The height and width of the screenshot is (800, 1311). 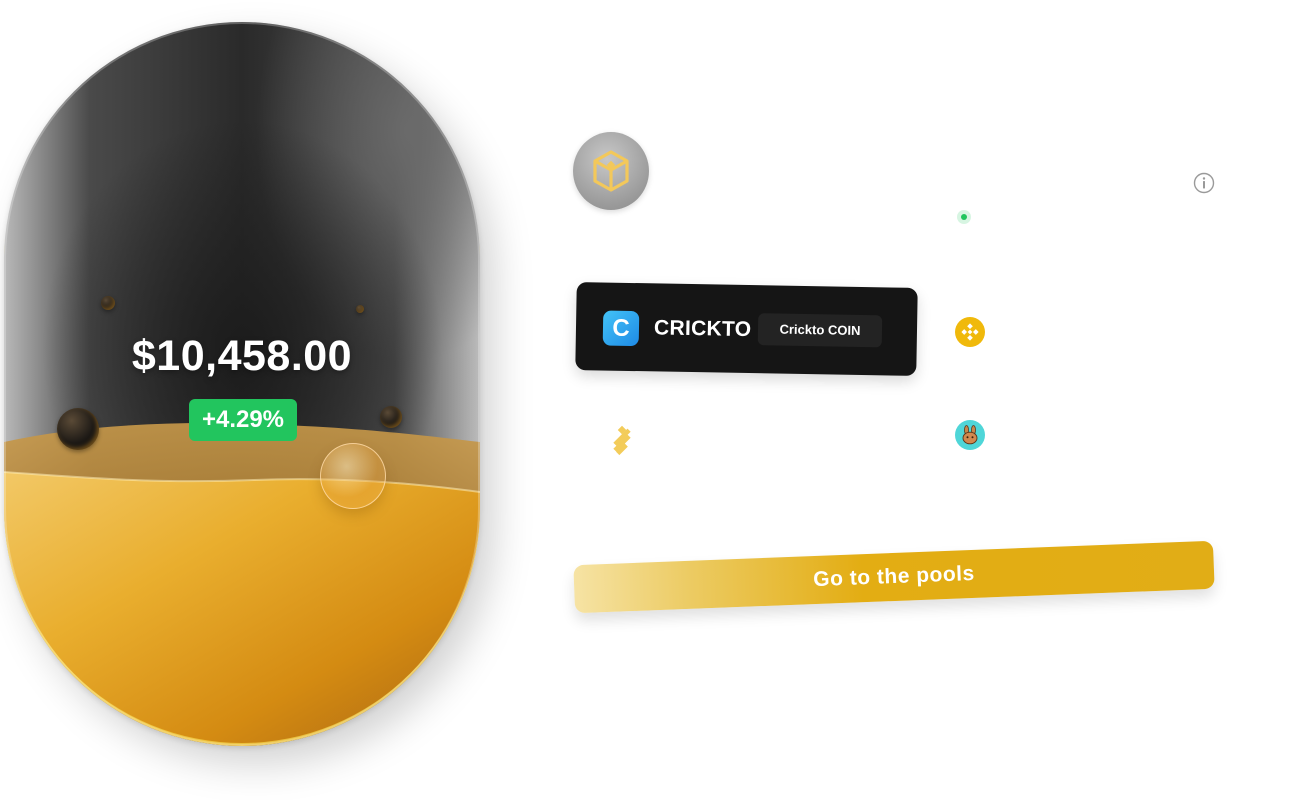 I want to click on liquid-fill, so click(x=242, y=584).